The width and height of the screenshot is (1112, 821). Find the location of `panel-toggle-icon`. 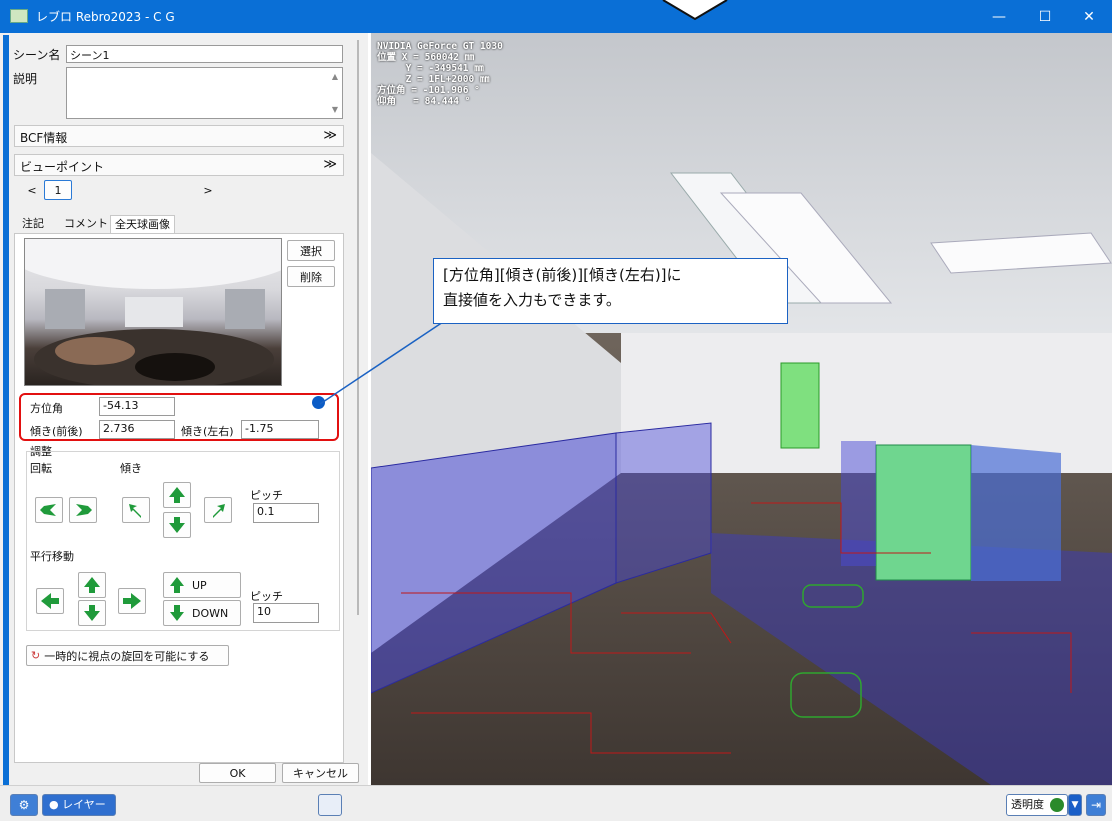

panel-toggle-icon is located at coordinates (330, 805).